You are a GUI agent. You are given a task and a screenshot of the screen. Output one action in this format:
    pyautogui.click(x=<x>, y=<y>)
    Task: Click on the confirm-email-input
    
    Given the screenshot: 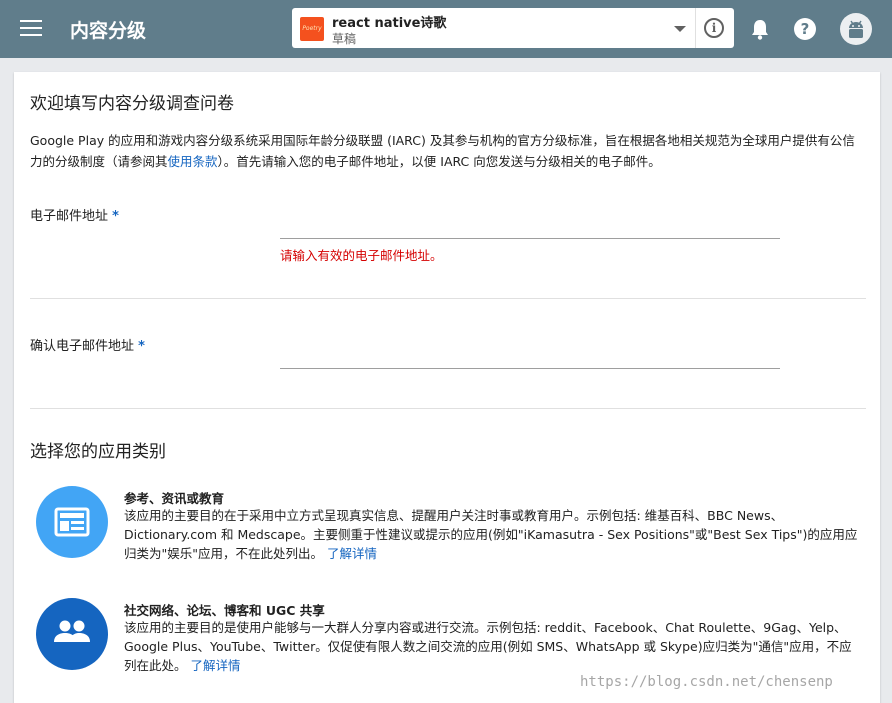 What is the action you would take?
    pyautogui.click(x=530, y=354)
    